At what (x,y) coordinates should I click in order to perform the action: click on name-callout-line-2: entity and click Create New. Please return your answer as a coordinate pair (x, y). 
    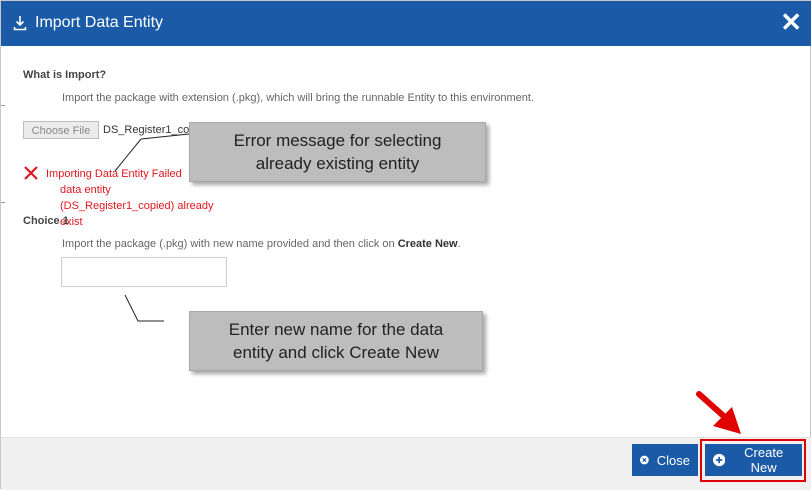
    Looking at the image, I should click on (336, 352).